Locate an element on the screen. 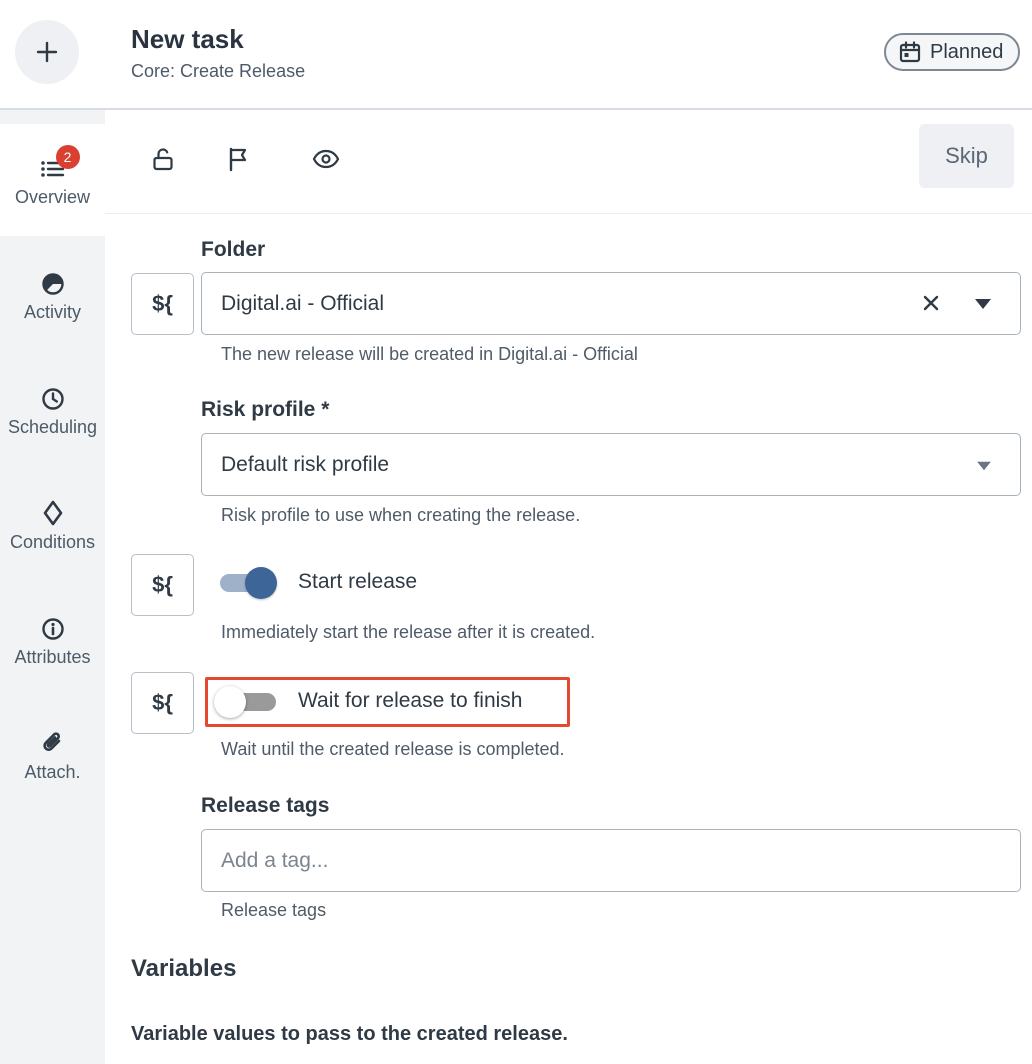 This screenshot has width=1032, height=1064. rail-item-label: Scheduling is located at coordinates (52, 426).